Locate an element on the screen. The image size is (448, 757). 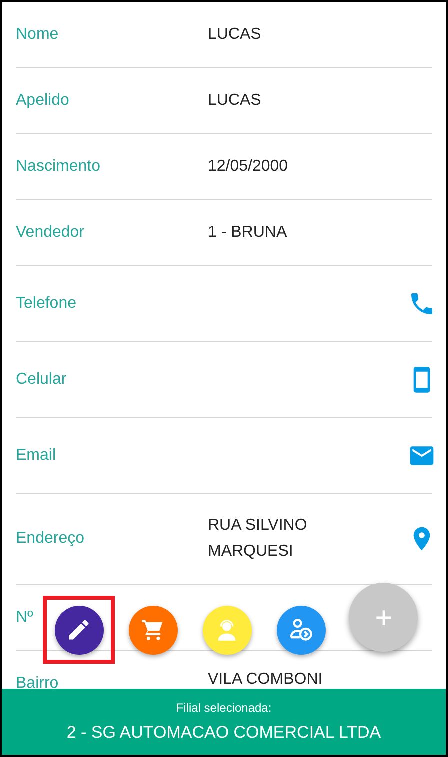
field-label: Vendedor is located at coordinates (51, 233).